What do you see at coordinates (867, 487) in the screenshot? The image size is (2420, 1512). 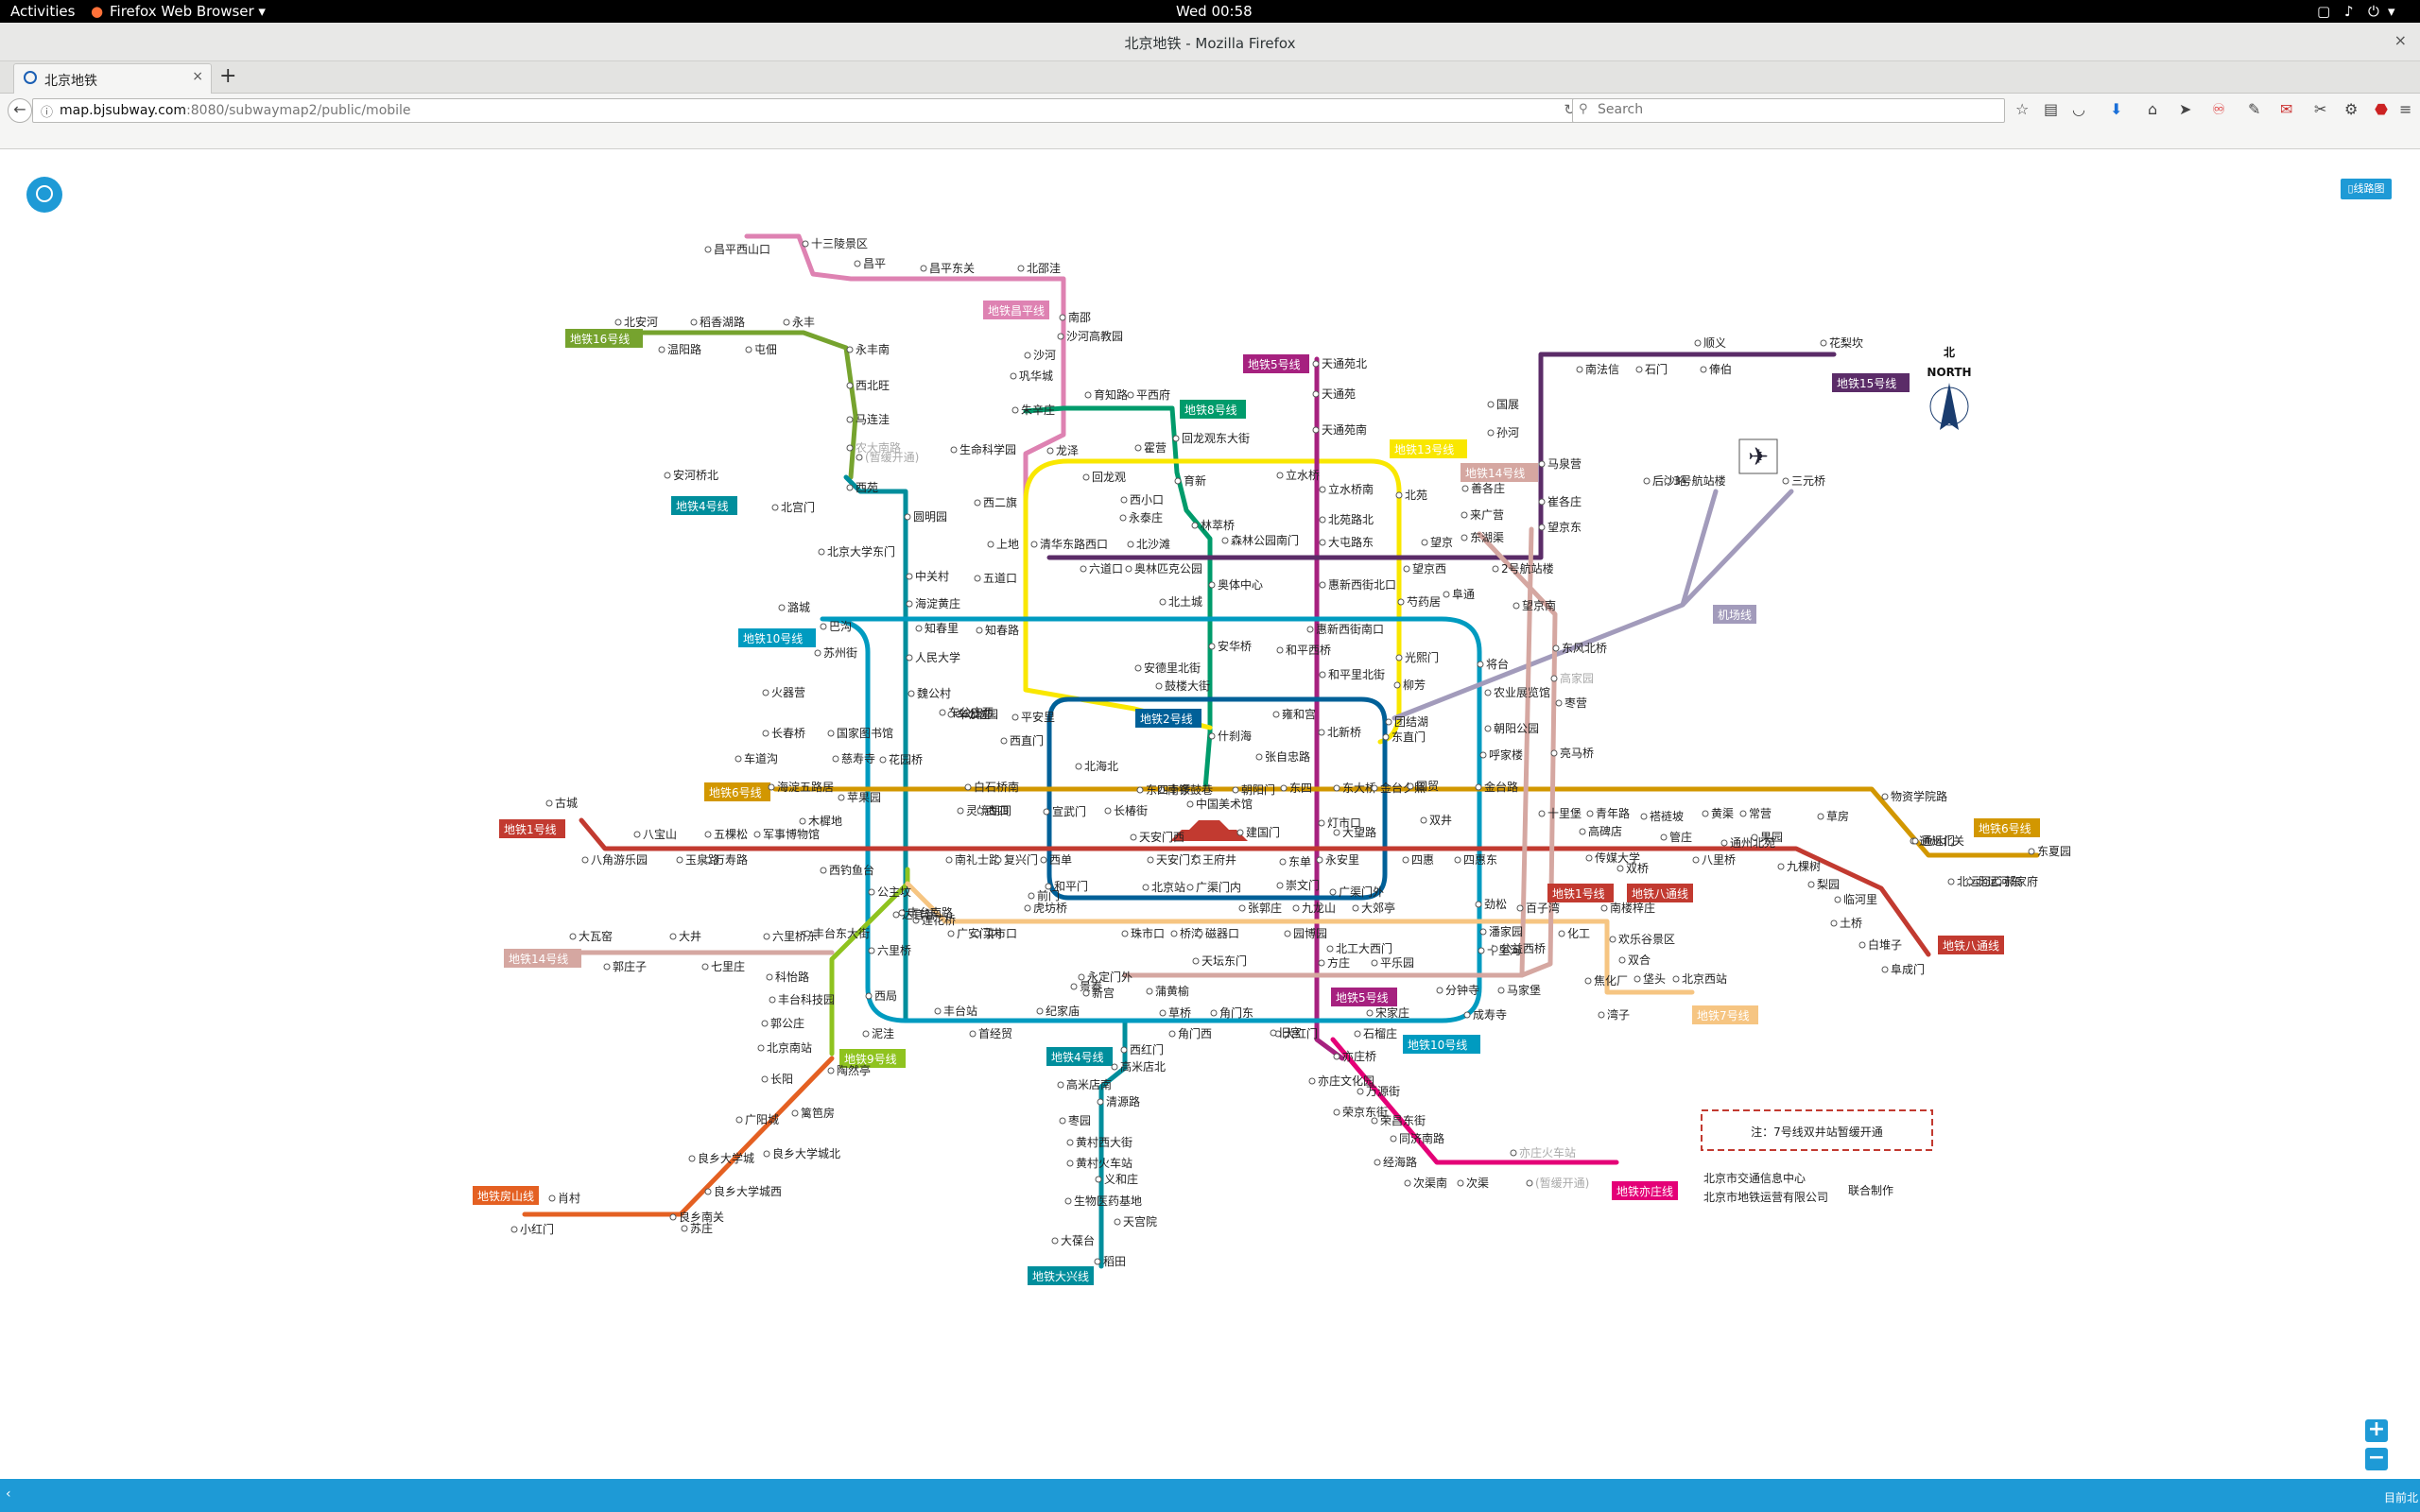 I see `station-label: 西苑` at bounding box center [867, 487].